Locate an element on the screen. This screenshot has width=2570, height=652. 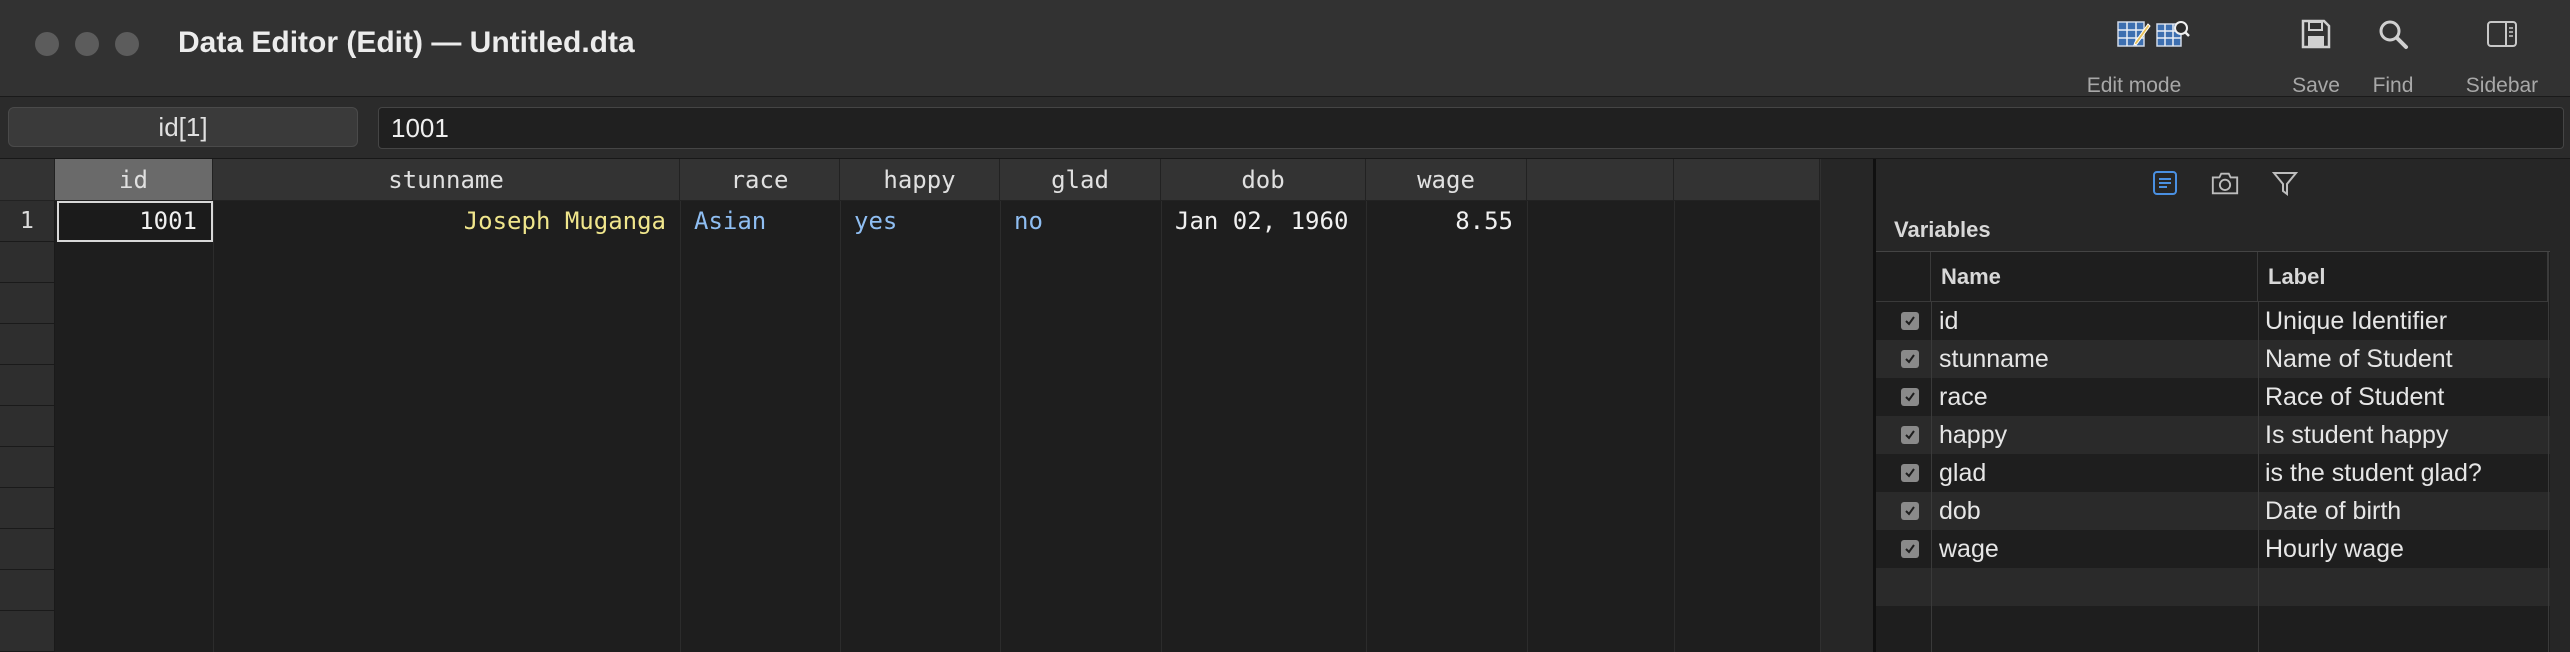
snapshots-tab is located at coordinates (2225, 183).